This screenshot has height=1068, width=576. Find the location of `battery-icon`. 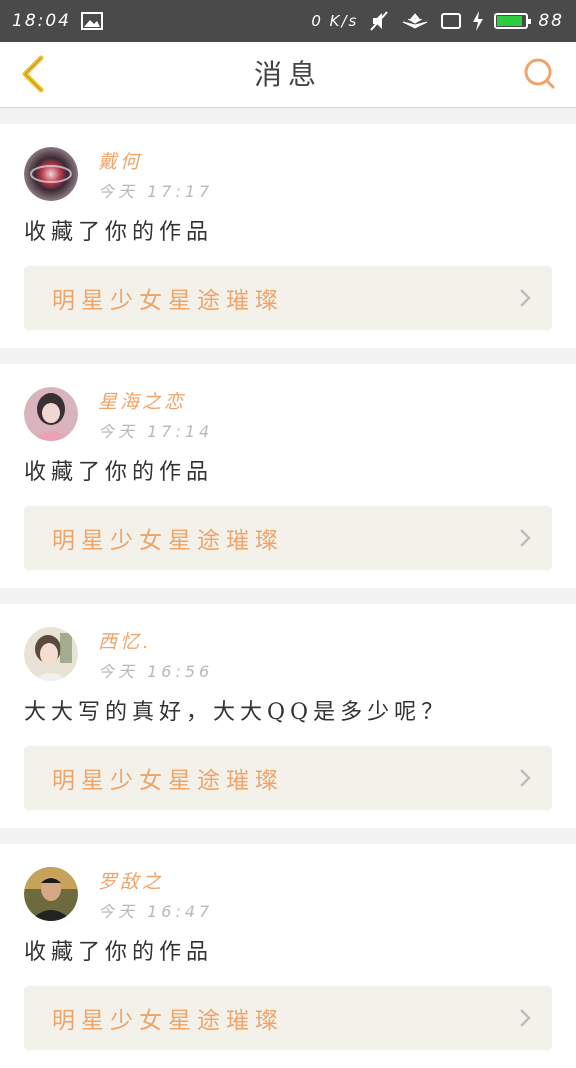

battery-icon is located at coordinates (513, 21).